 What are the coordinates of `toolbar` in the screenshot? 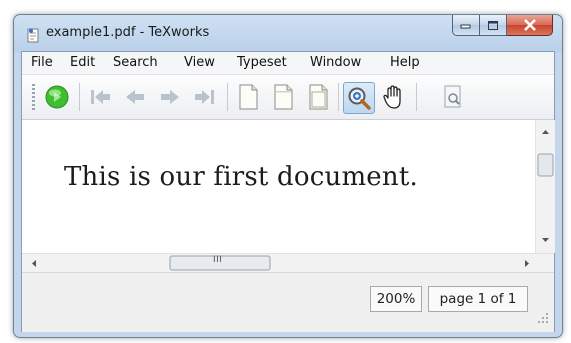 It's located at (288, 97).